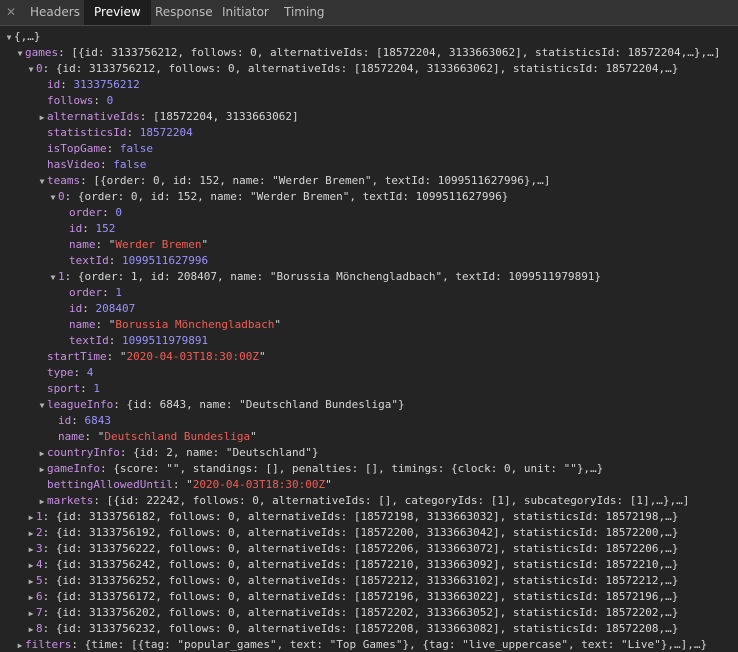  What do you see at coordinates (39, 532) in the screenshot?
I see `property-key: 2` at bounding box center [39, 532].